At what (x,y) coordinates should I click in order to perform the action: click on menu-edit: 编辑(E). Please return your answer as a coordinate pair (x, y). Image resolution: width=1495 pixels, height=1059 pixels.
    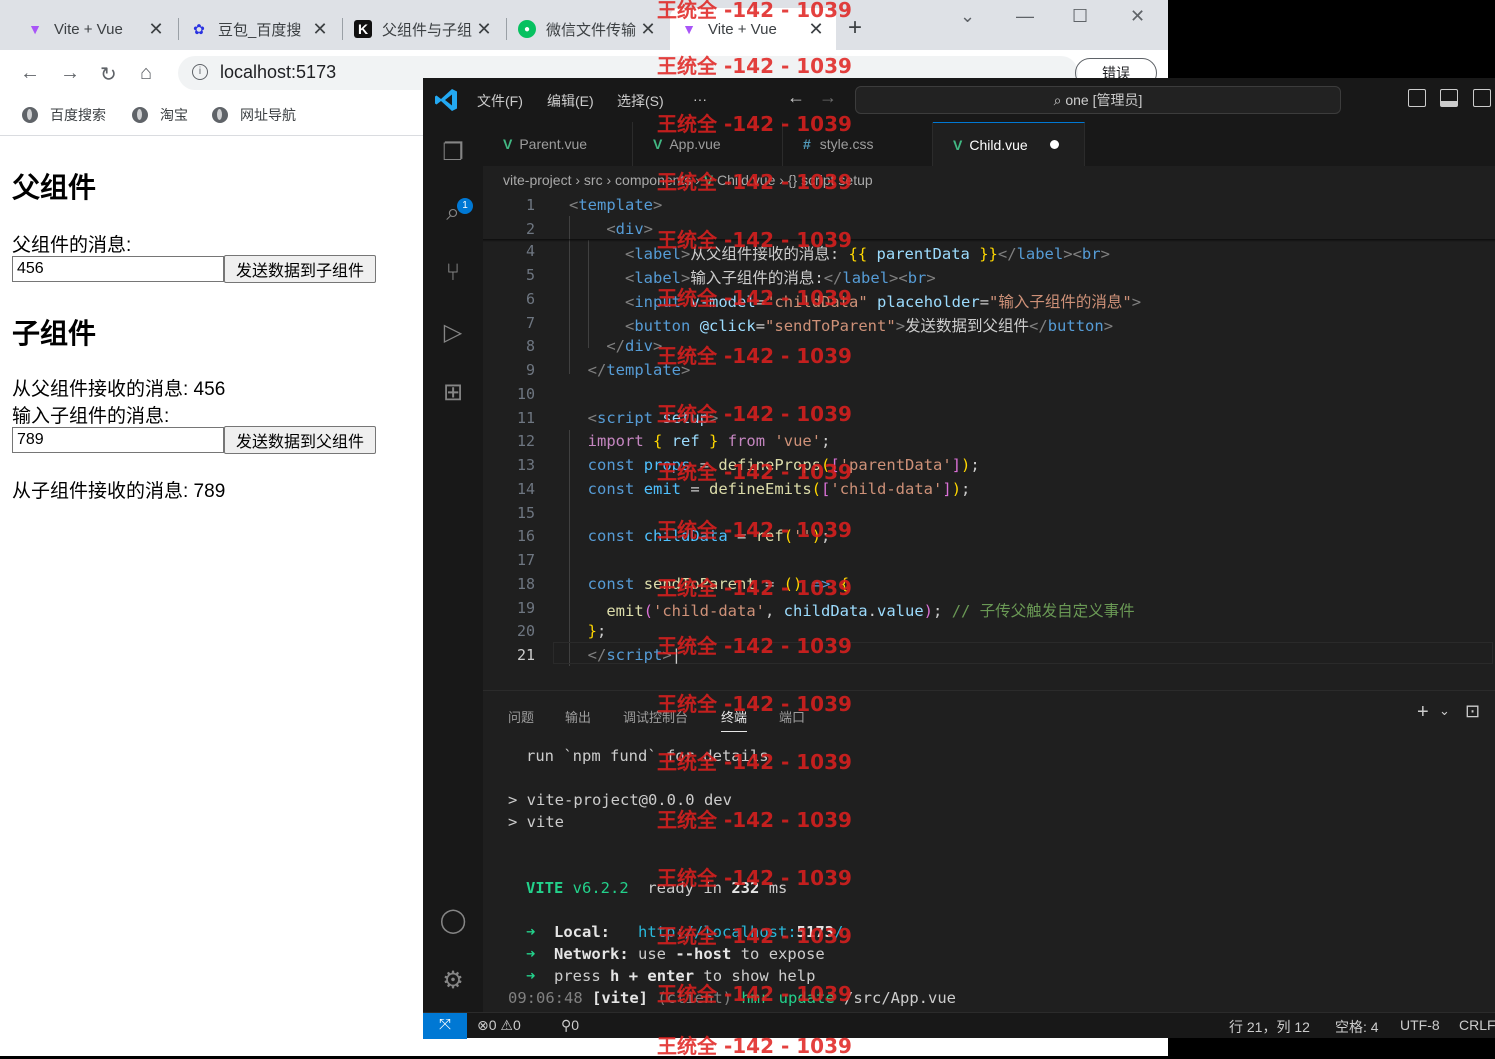
    Looking at the image, I should click on (570, 101).